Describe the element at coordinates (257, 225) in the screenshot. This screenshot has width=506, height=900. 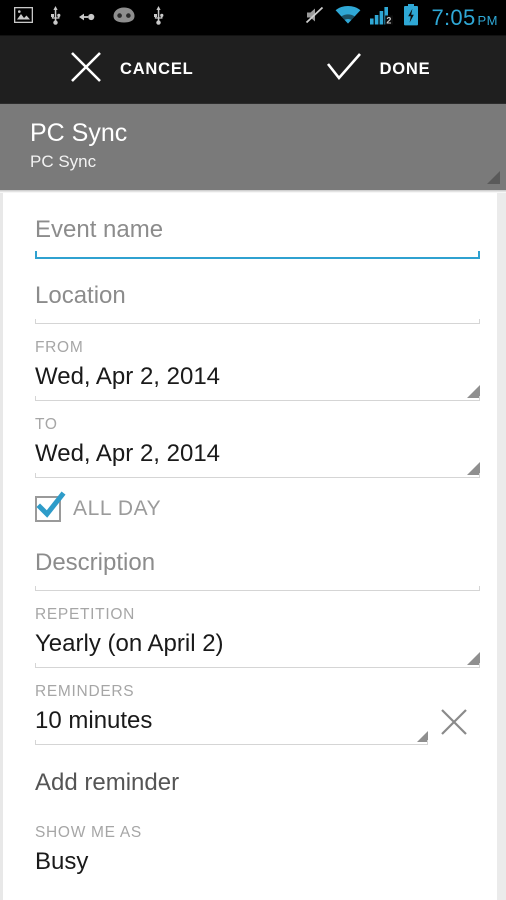
I see `event-name-field: Event name` at that location.